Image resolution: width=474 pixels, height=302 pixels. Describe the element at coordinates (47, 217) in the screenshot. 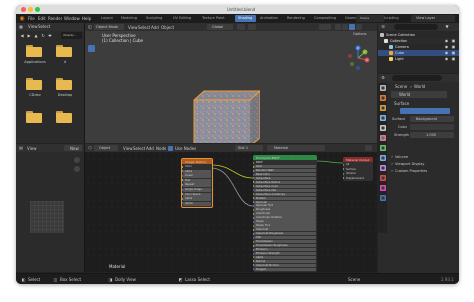

I see `image-grid-preview` at that location.